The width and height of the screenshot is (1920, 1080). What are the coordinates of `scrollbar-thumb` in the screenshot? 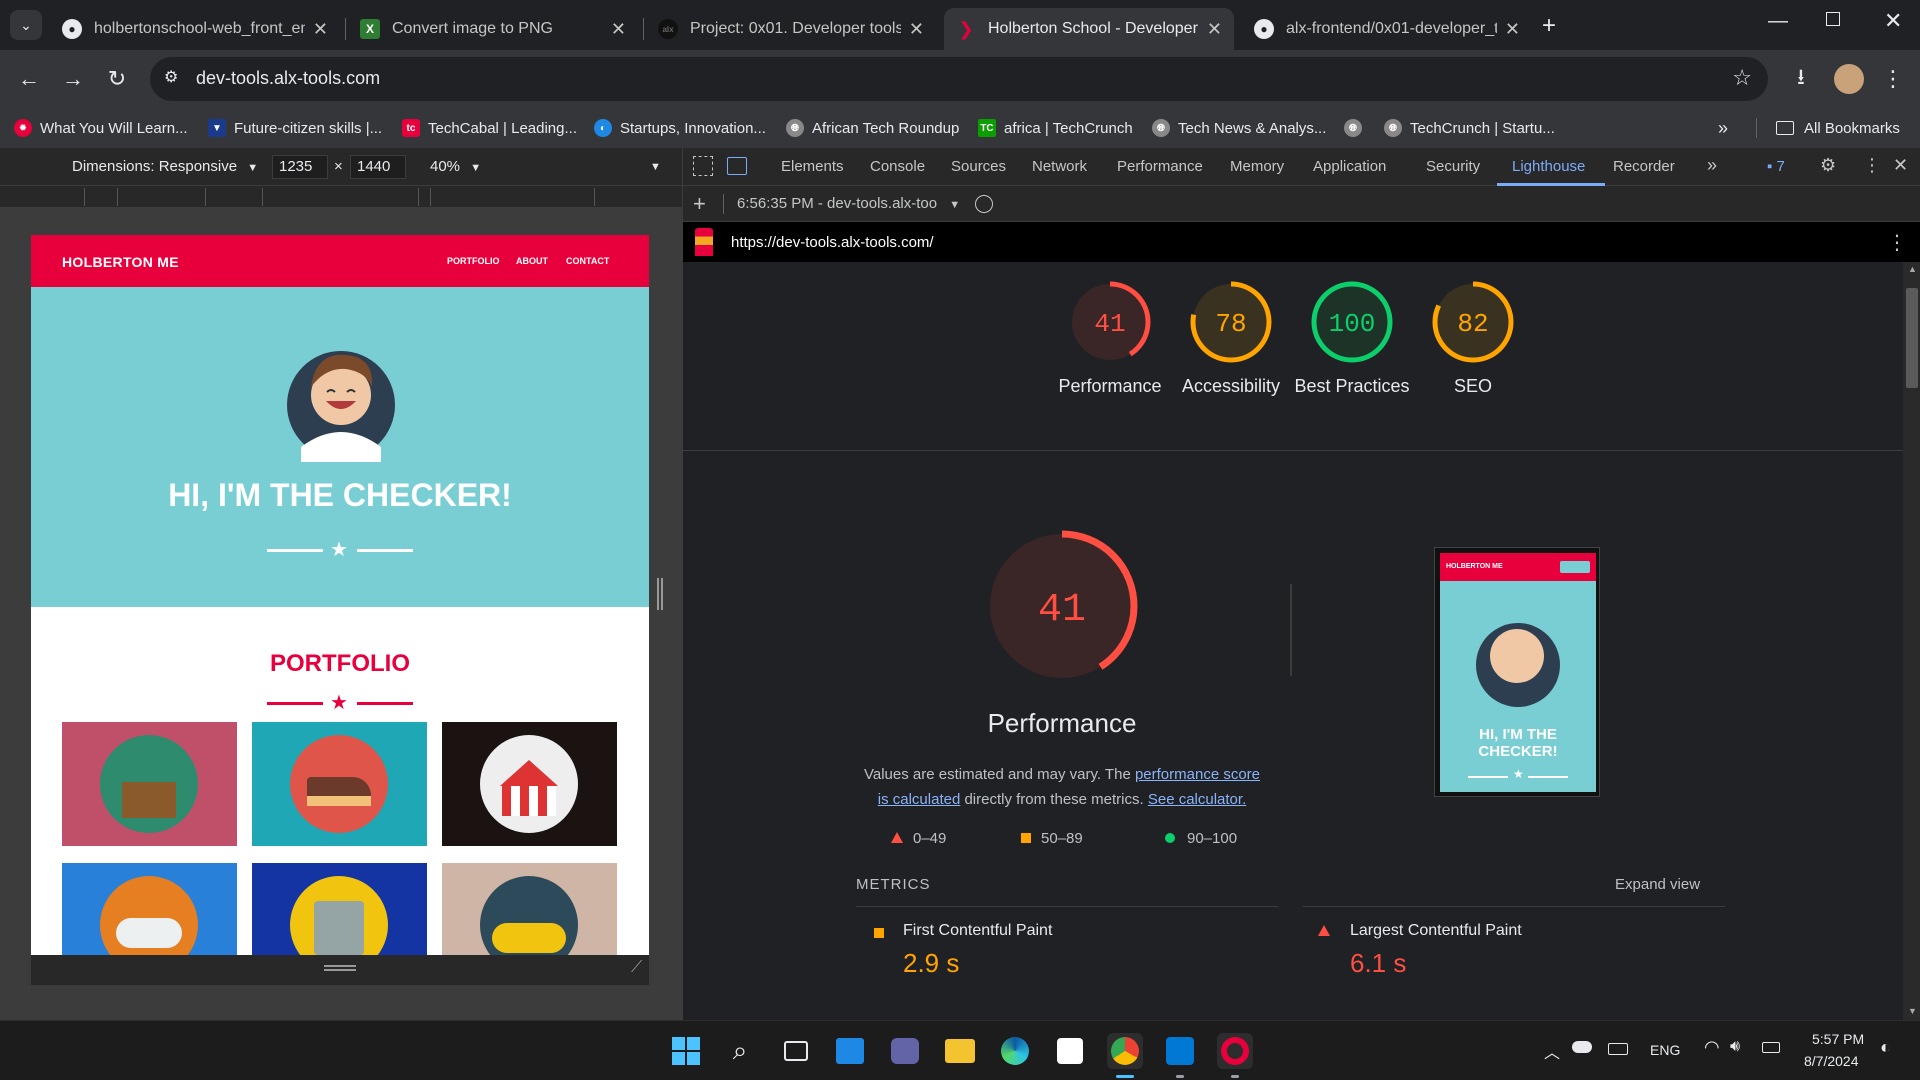 It's located at (1912, 338).